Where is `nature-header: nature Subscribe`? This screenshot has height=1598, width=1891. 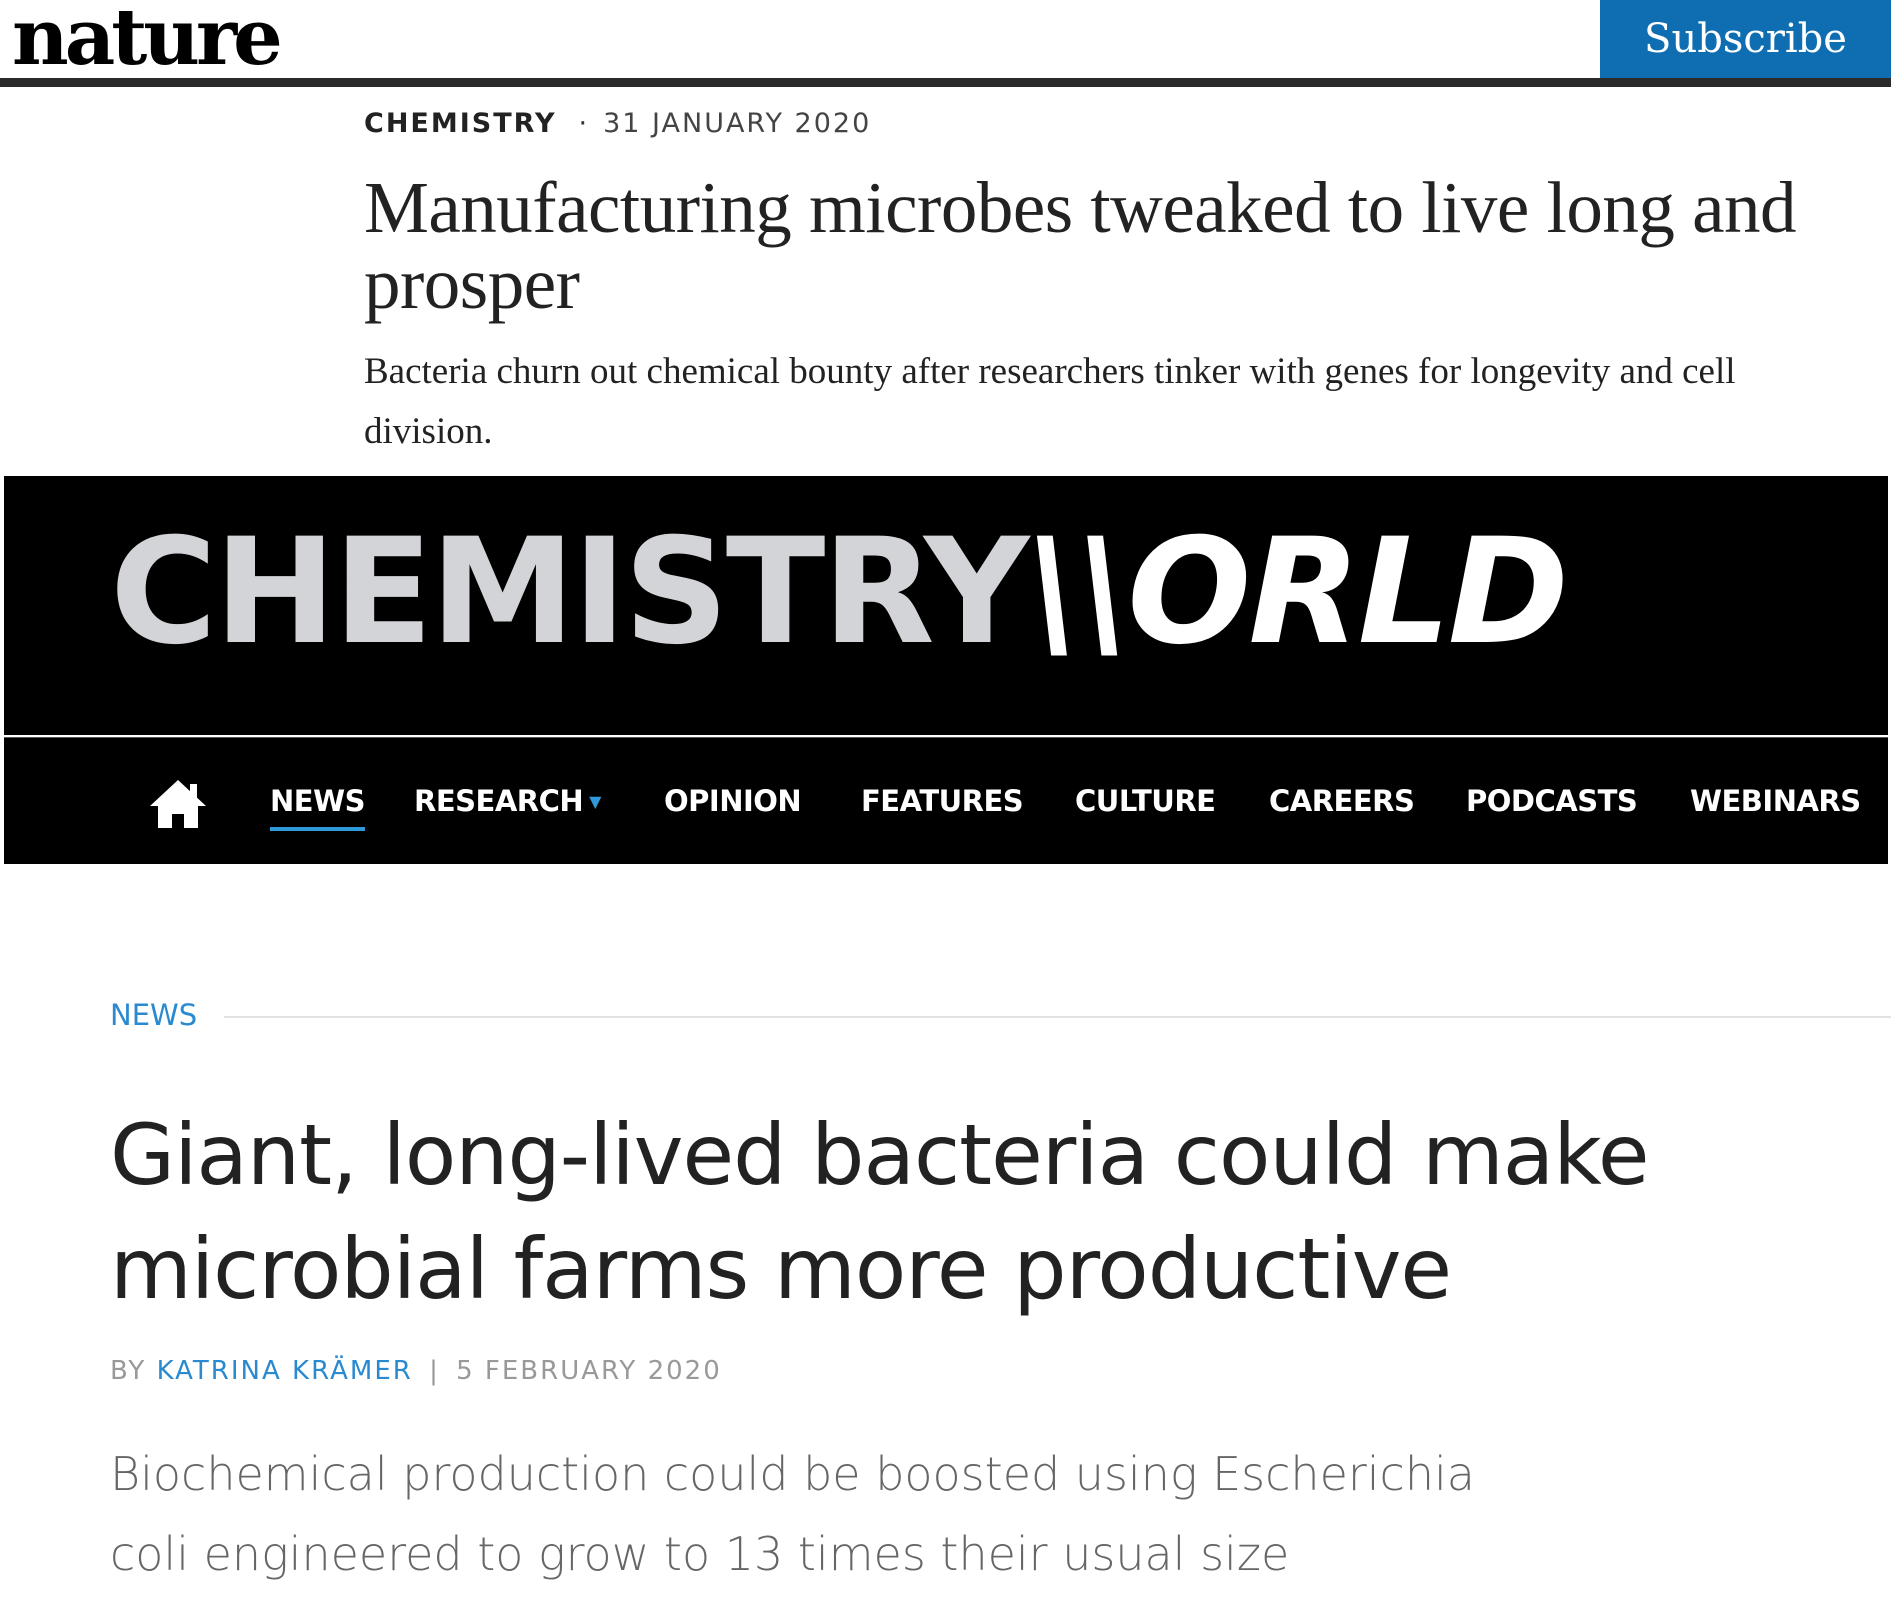 nature-header: nature Subscribe is located at coordinates (945, 41).